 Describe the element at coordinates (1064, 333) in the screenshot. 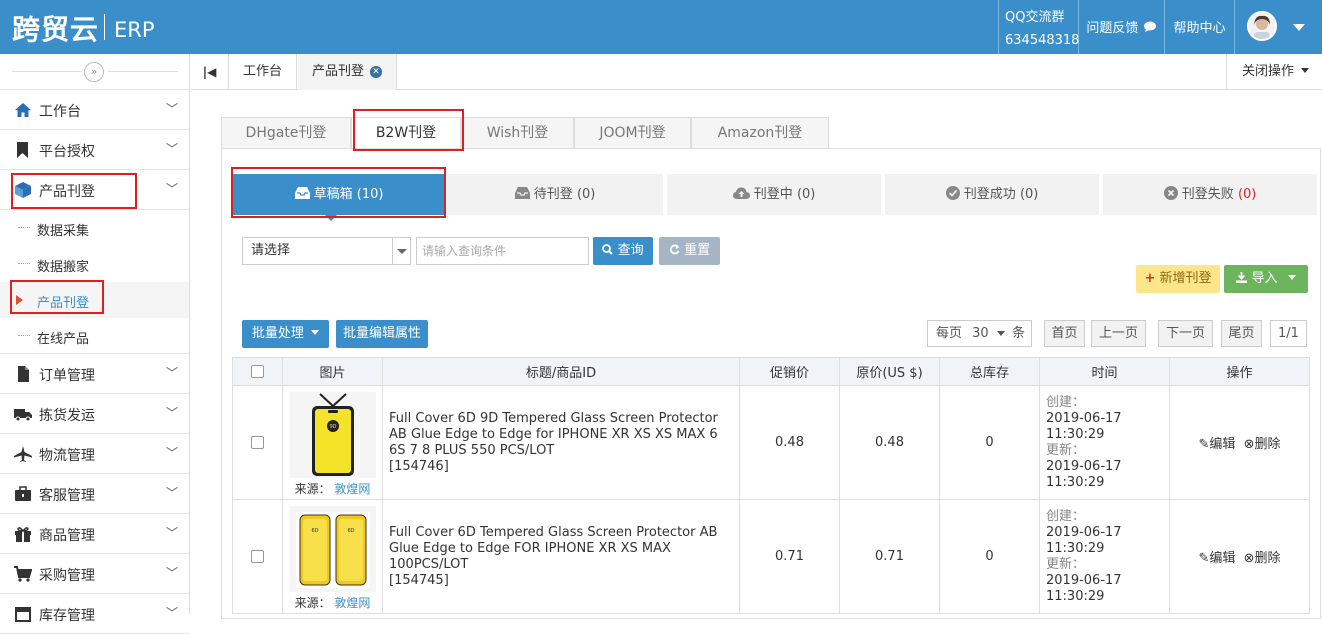

I see `first-page-button: 首页` at that location.